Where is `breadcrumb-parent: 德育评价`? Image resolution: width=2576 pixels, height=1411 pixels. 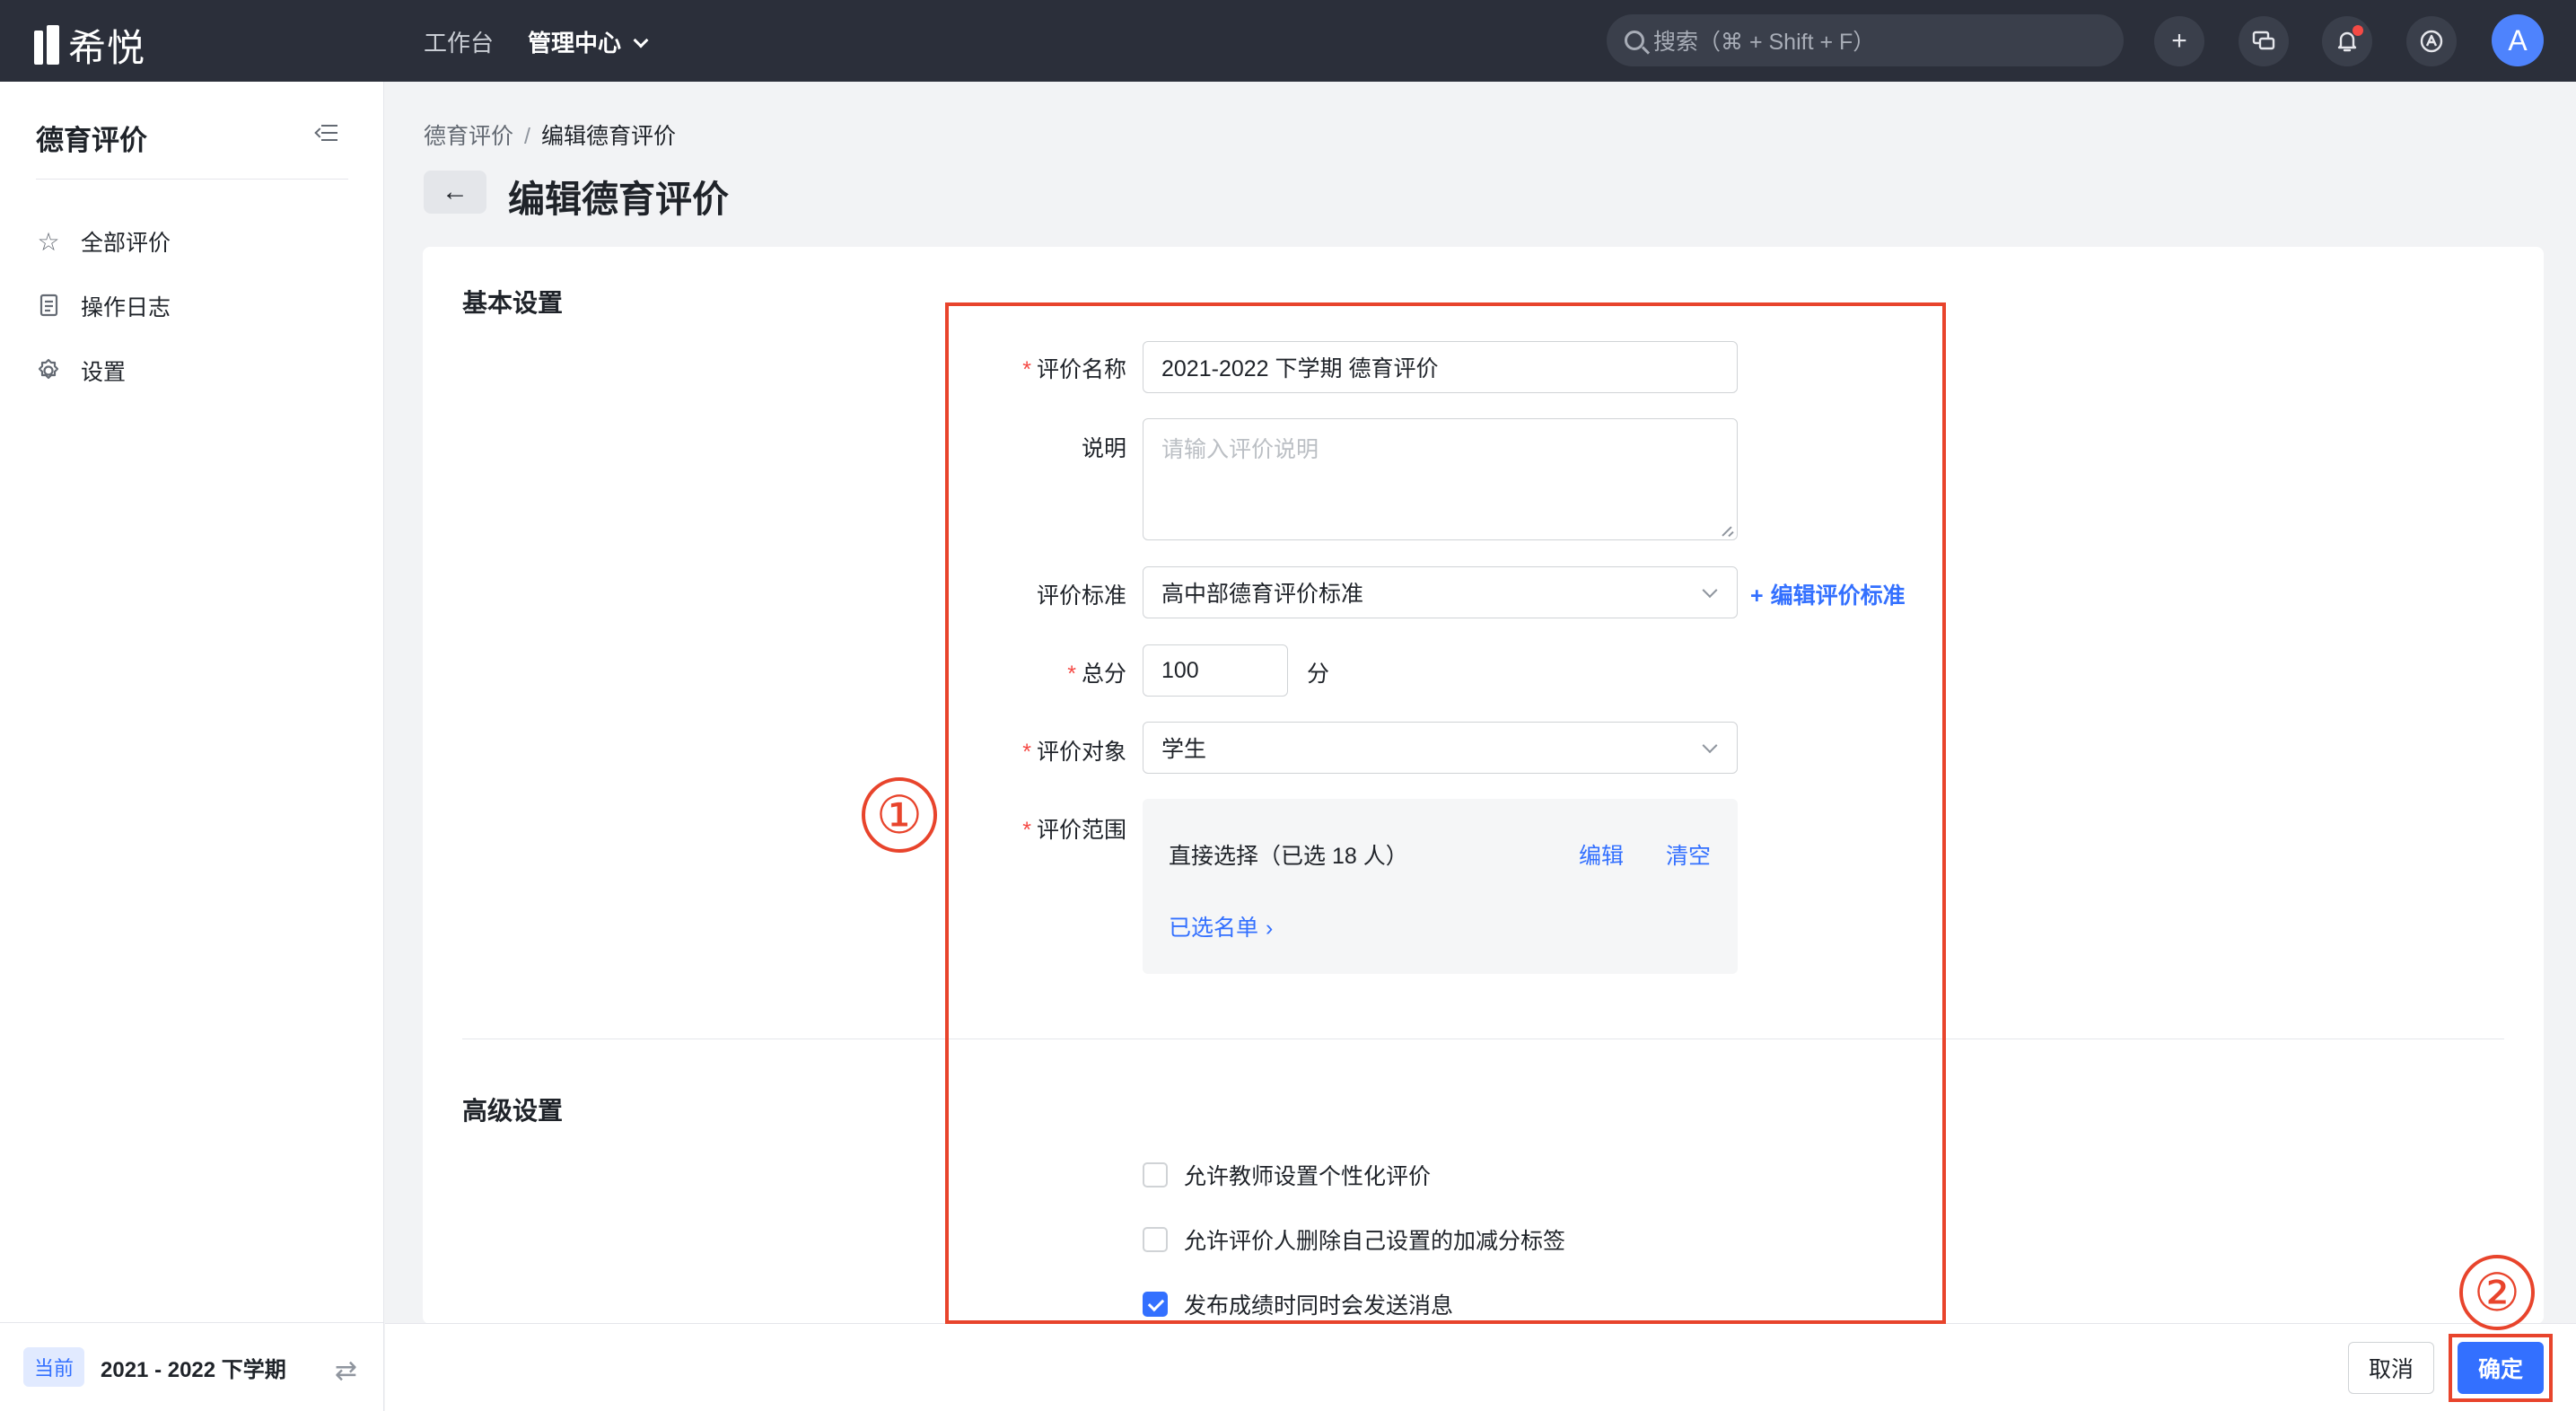
breadcrumb-parent: 德育评价 is located at coordinates (468, 137).